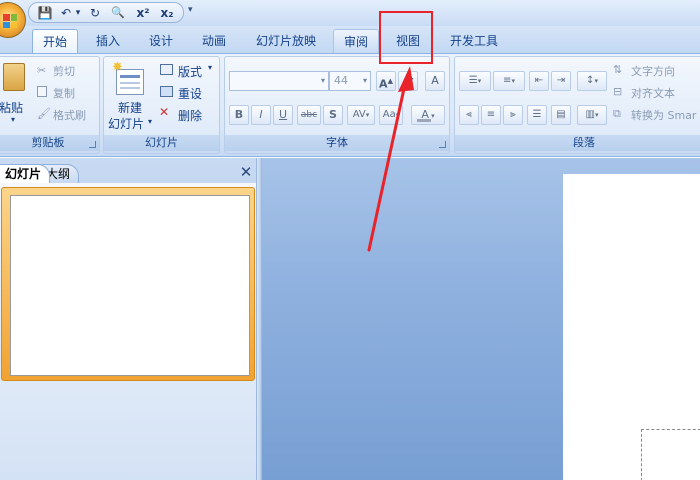 Image resolution: width=700 pixels, height=480 pixels. I want to click on grow-font-button: A▲, so click(386, 81).